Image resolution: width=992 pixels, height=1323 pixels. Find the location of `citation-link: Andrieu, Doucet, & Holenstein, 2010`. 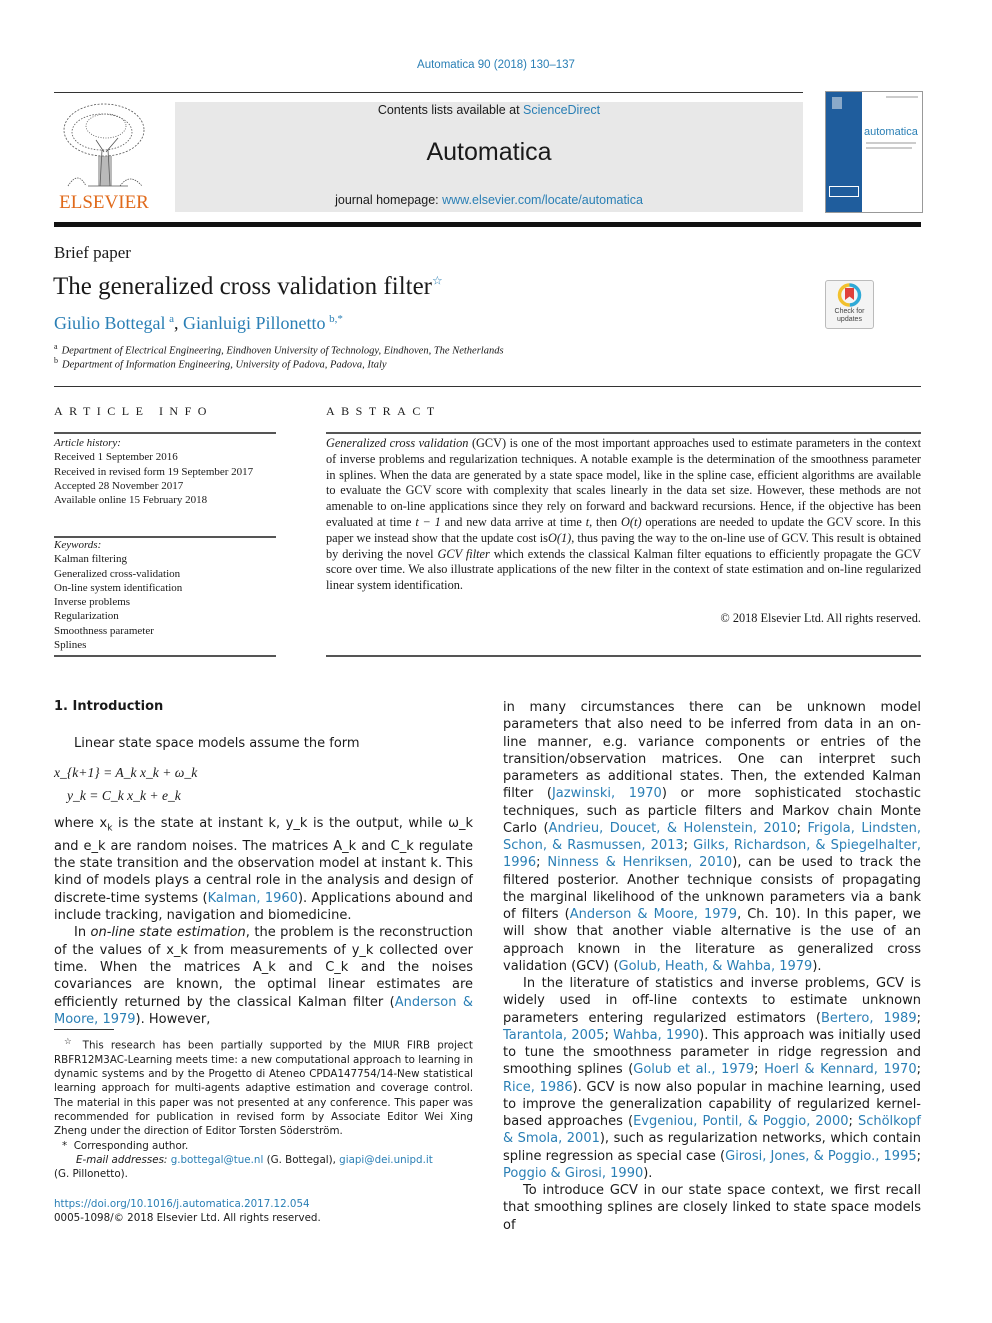

citation-link: Andrieu, Doucet, & Holenstein, 2010 is located at coordinates (673, 828).